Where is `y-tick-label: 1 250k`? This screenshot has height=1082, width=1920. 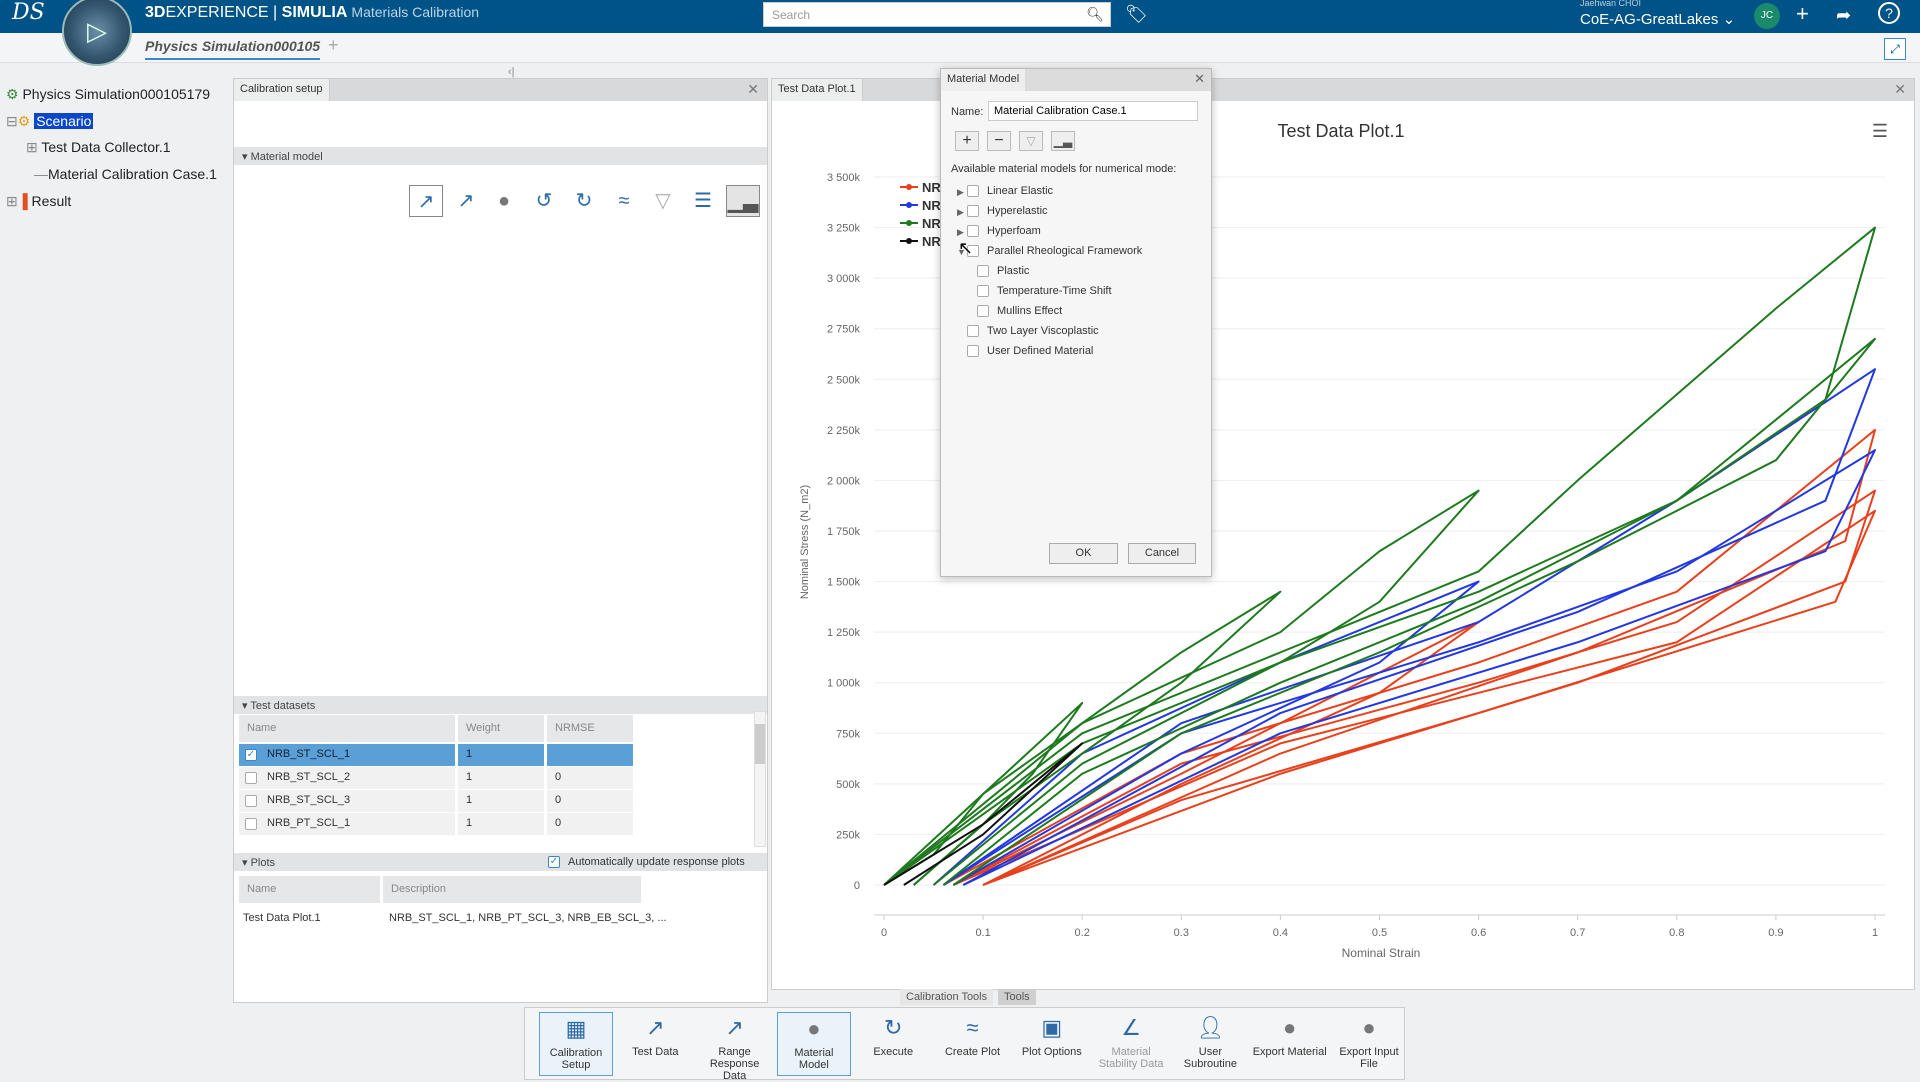
y-tick-label: 1 250k is located at coordinates (844, 633).